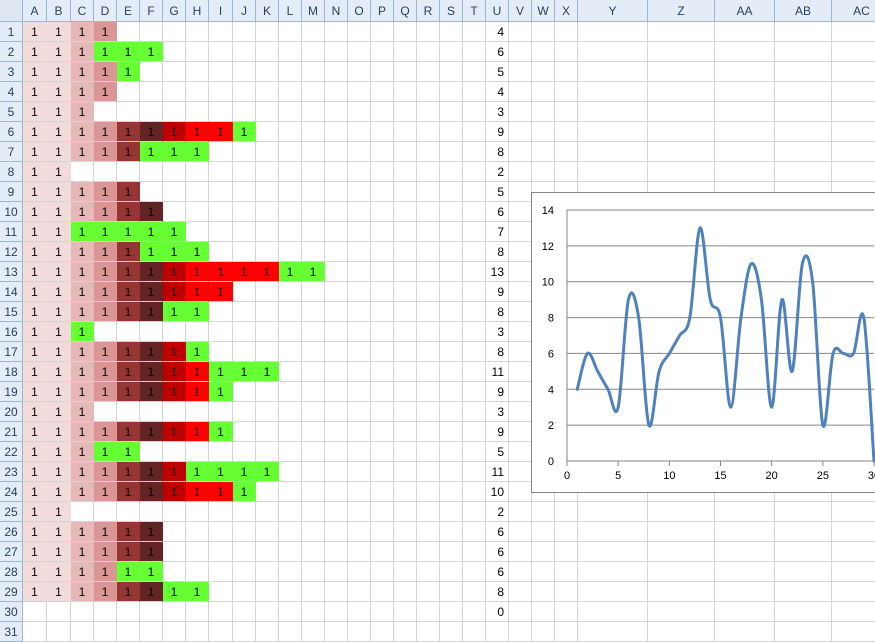  I want to click on grid-cell: 2, so click(497, 172).